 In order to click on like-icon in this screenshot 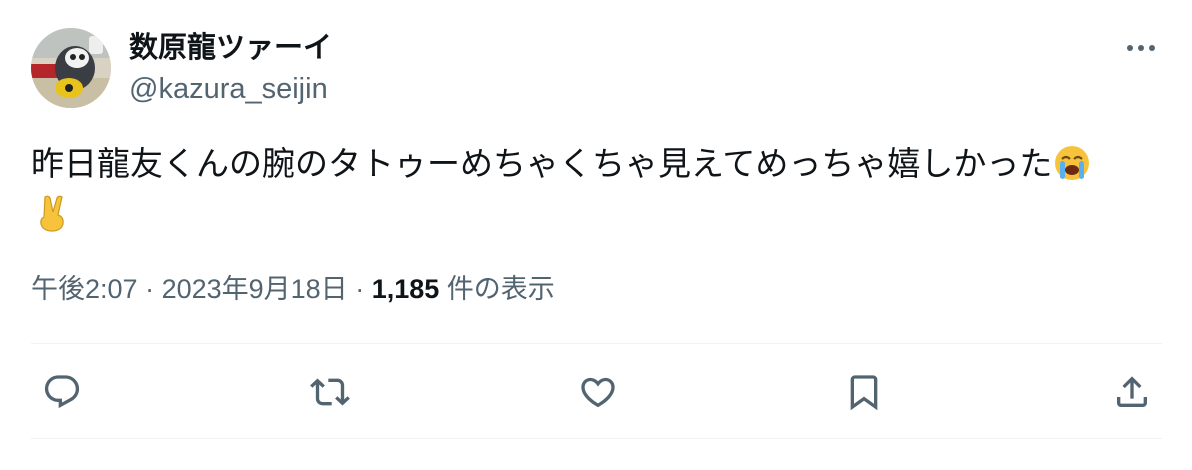, I will do `click(598, 392)`.